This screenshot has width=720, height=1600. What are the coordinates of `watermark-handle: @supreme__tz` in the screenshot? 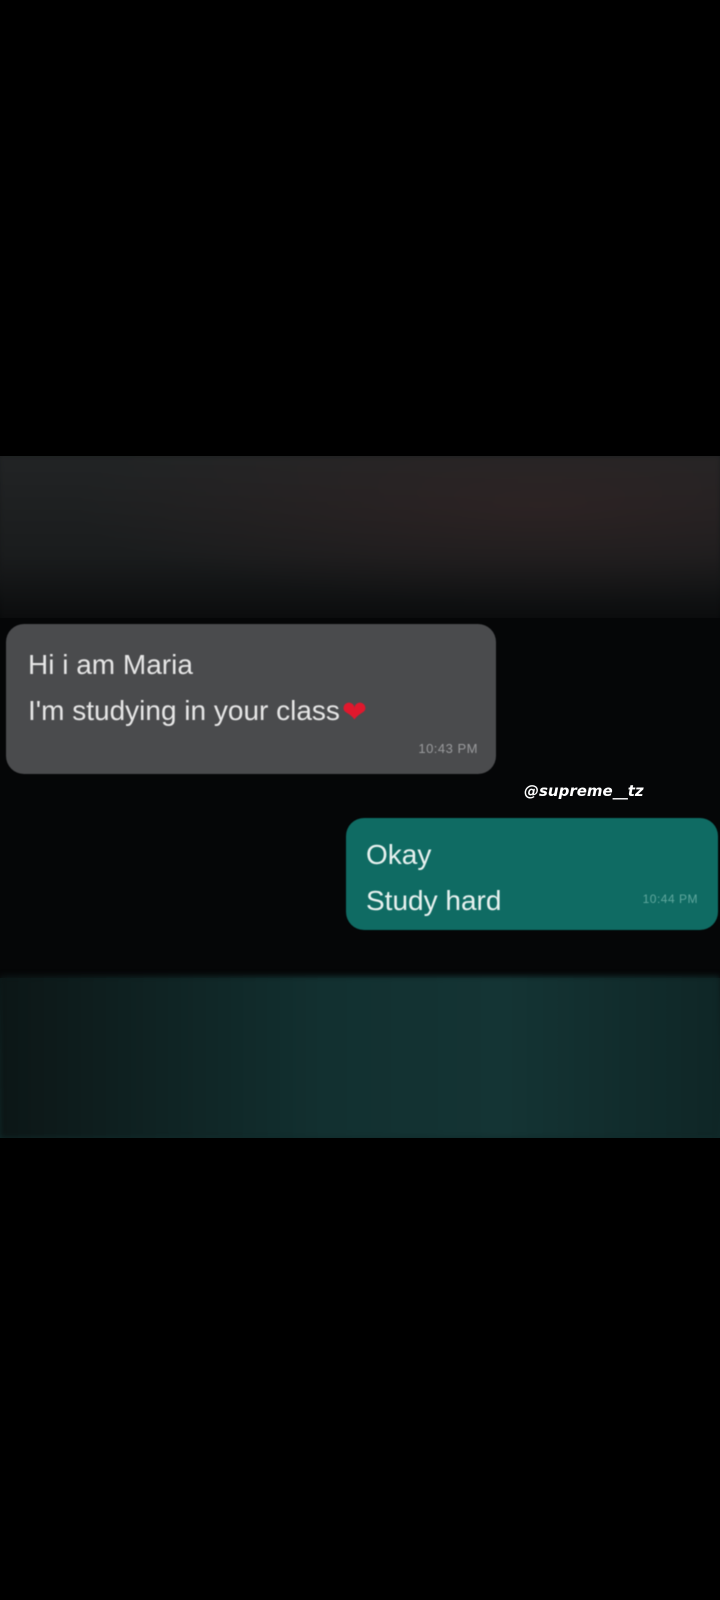 It's located at (584, 791).